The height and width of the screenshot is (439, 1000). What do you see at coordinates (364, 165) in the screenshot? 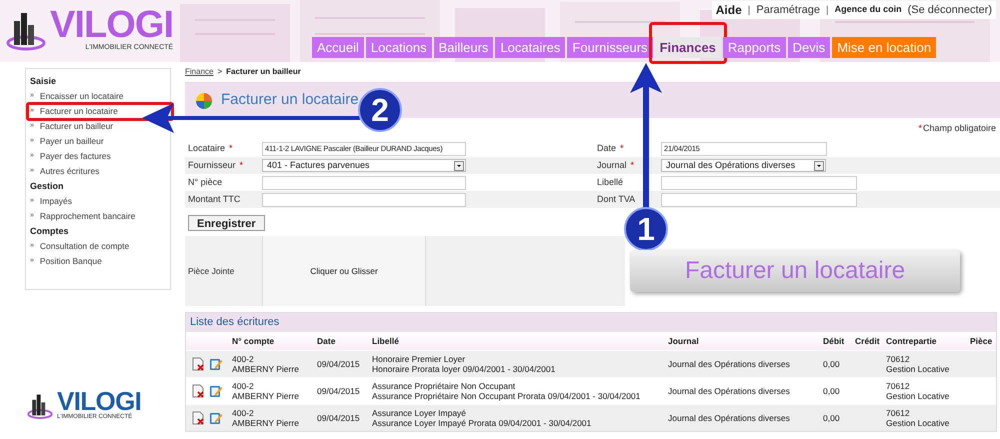
I see `select-field: 401 - Factures parvenues` at bounding box center [364, 165].